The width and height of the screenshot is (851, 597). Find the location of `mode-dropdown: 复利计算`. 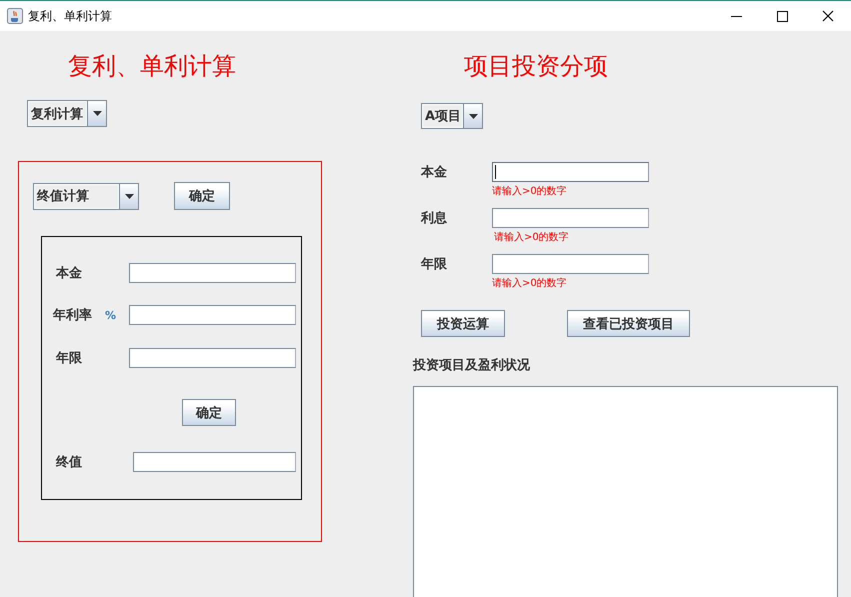

mode-dropdown: 复利计算 is located at coordinates (67, 113).